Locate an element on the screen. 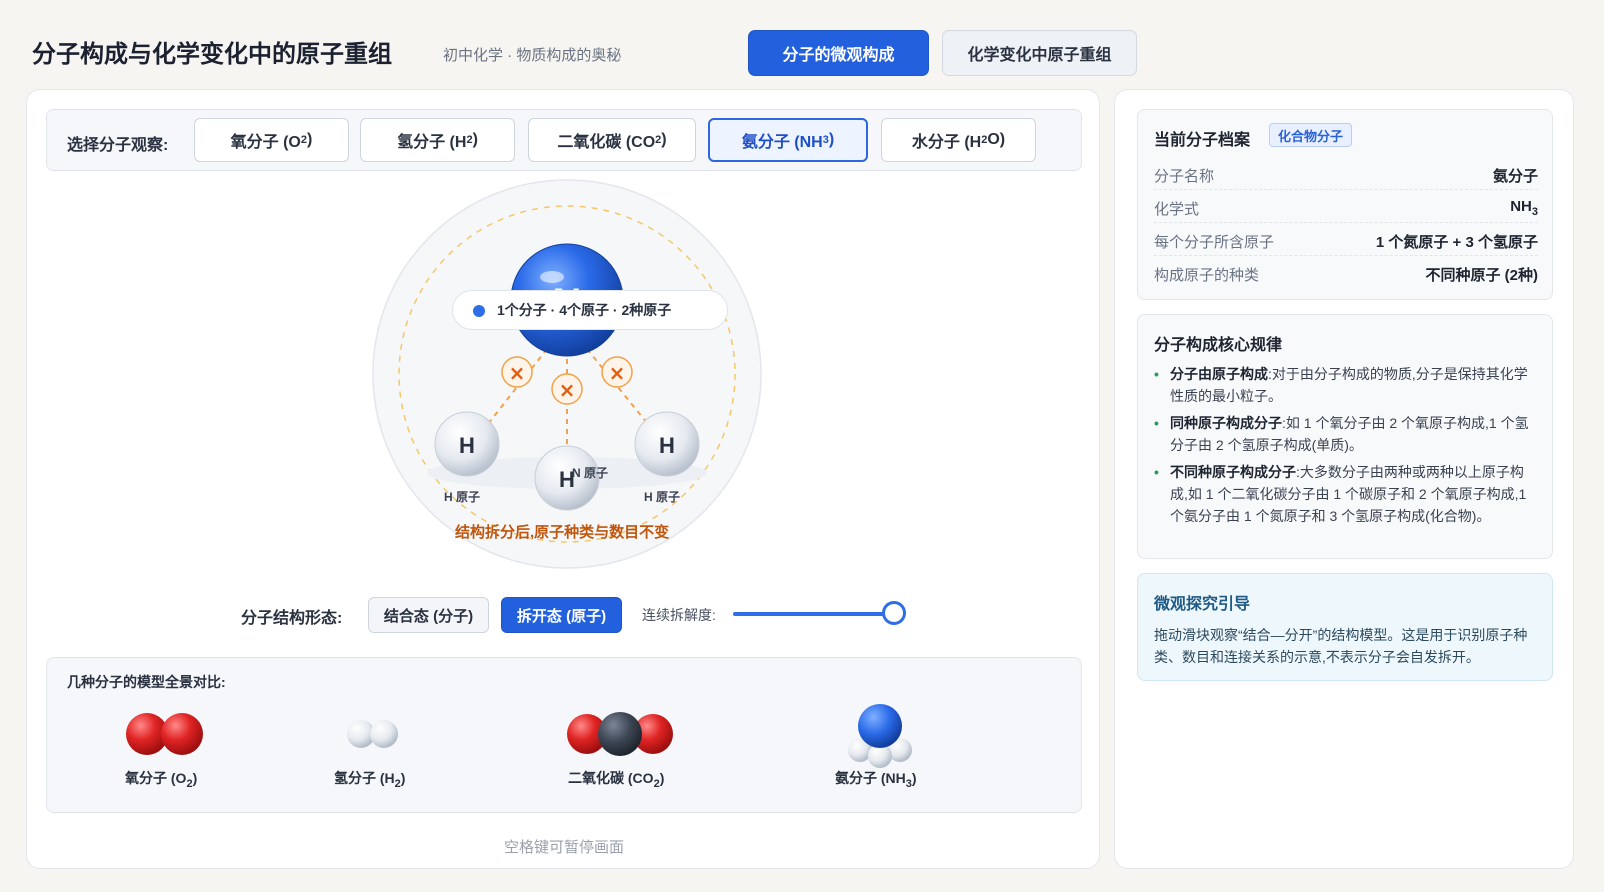  molecule-button-o2: 氧分子 (O 2) is located at coordinates (271, 140).